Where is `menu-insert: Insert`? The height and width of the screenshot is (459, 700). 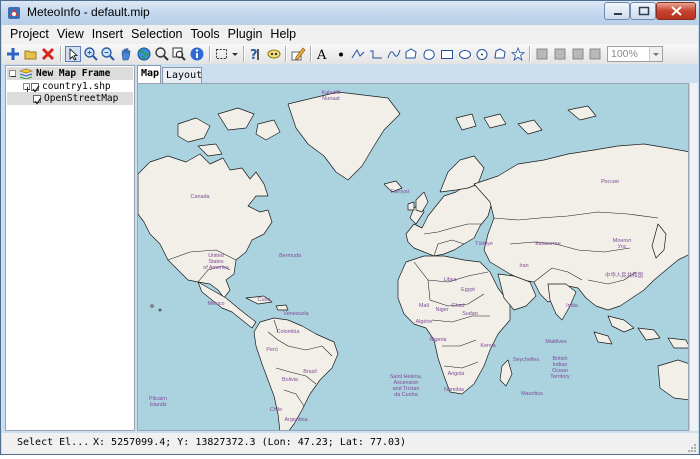 menu-insert: Insert is located at coordinates (107, 34).